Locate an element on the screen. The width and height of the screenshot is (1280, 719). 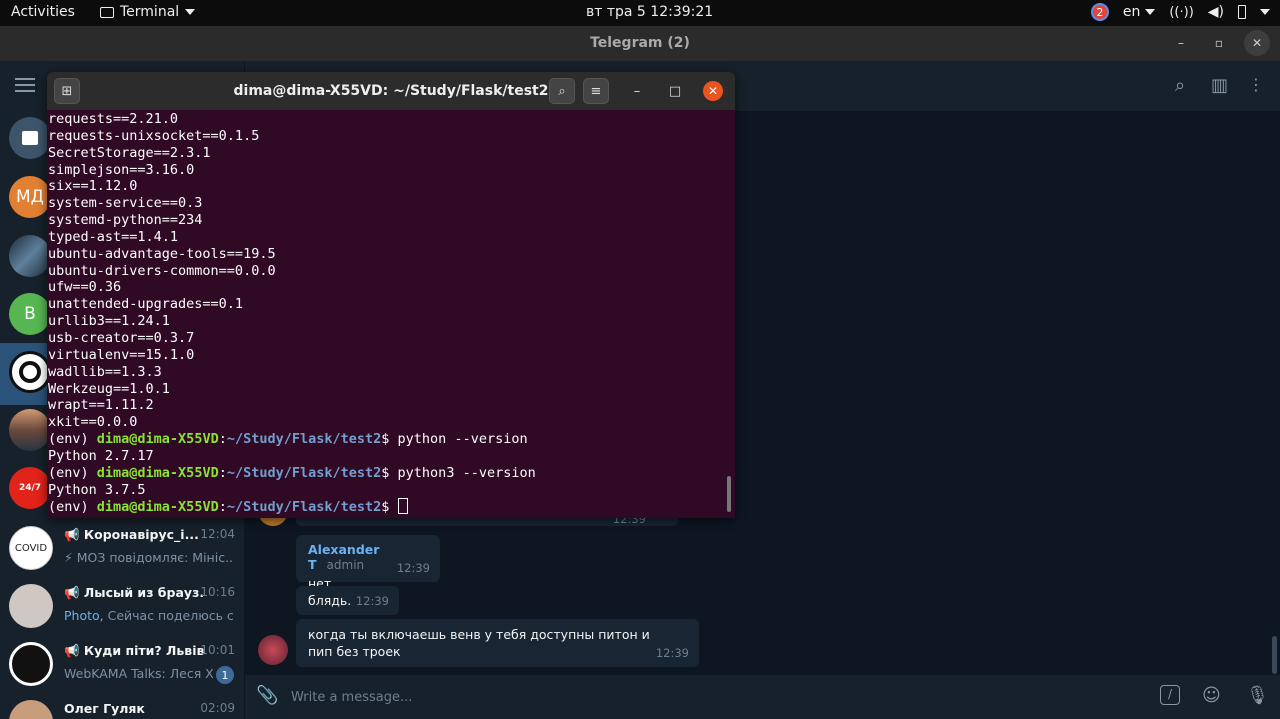
avatar-md: МД is located at coordinates (30, 197).